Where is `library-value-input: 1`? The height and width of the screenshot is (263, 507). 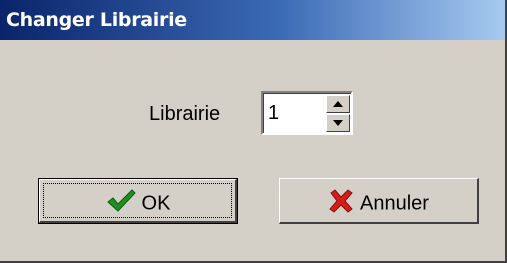
library-value-input: 1 is located at coordinates (273, 113).